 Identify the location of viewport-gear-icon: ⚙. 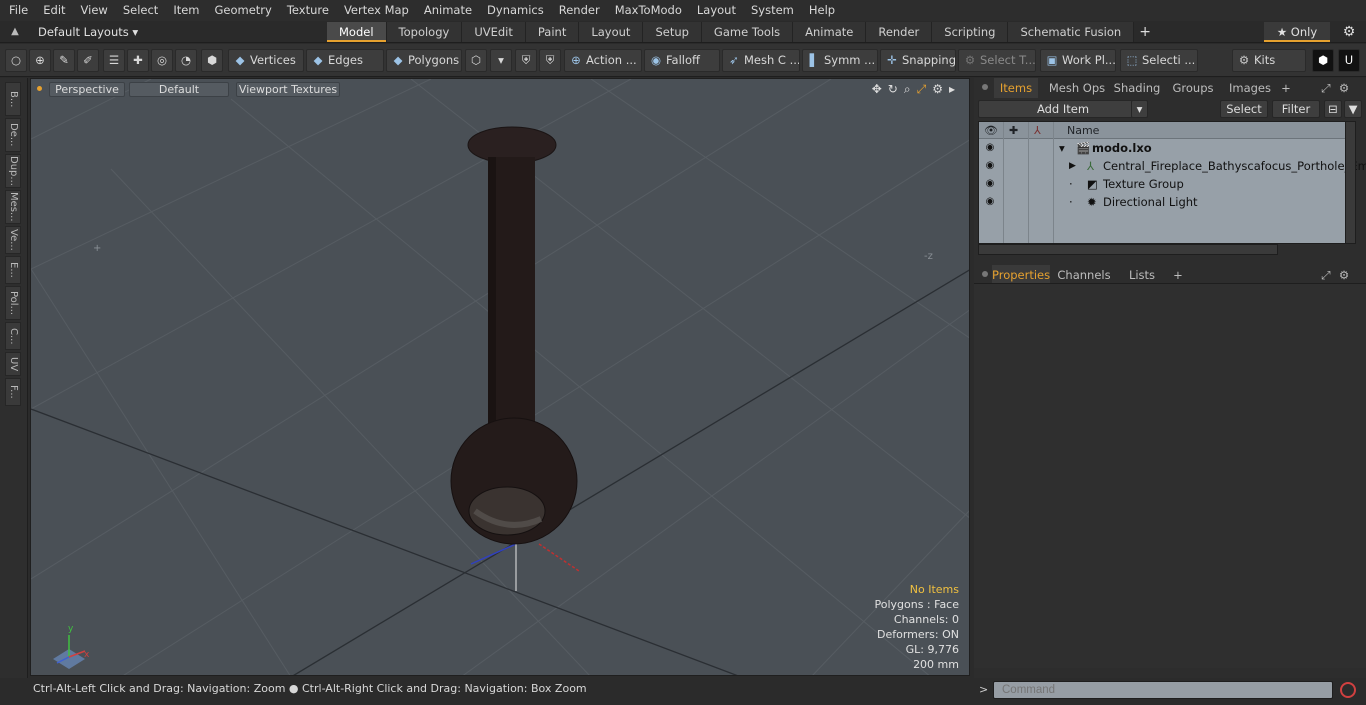
(937, 89).